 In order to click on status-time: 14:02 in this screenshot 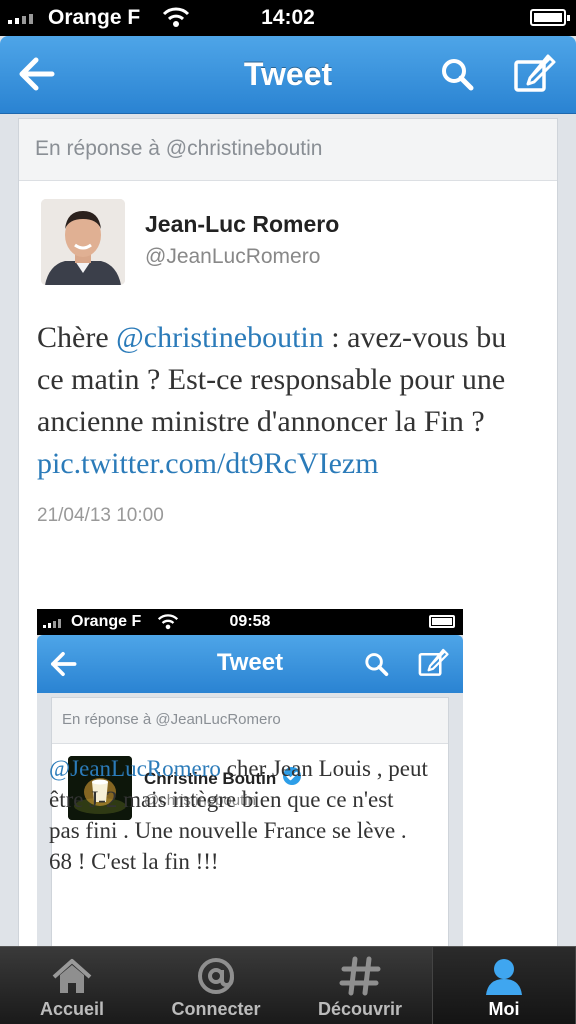, I will do `click(288, 17)`.